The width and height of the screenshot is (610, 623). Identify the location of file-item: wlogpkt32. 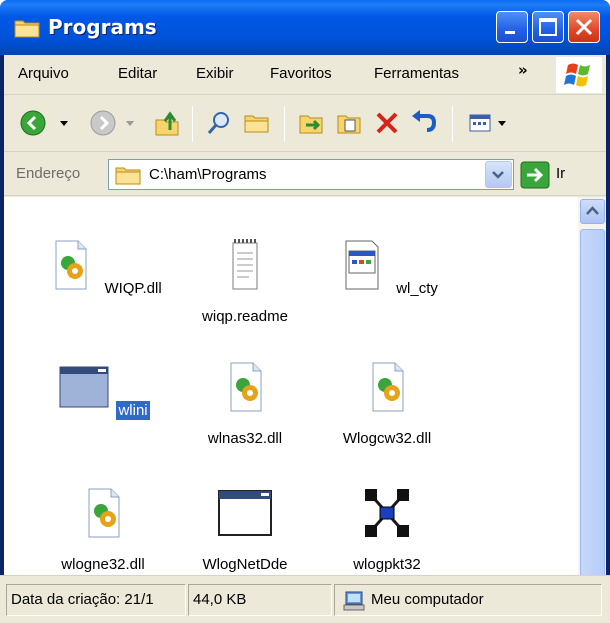
(387, 529).